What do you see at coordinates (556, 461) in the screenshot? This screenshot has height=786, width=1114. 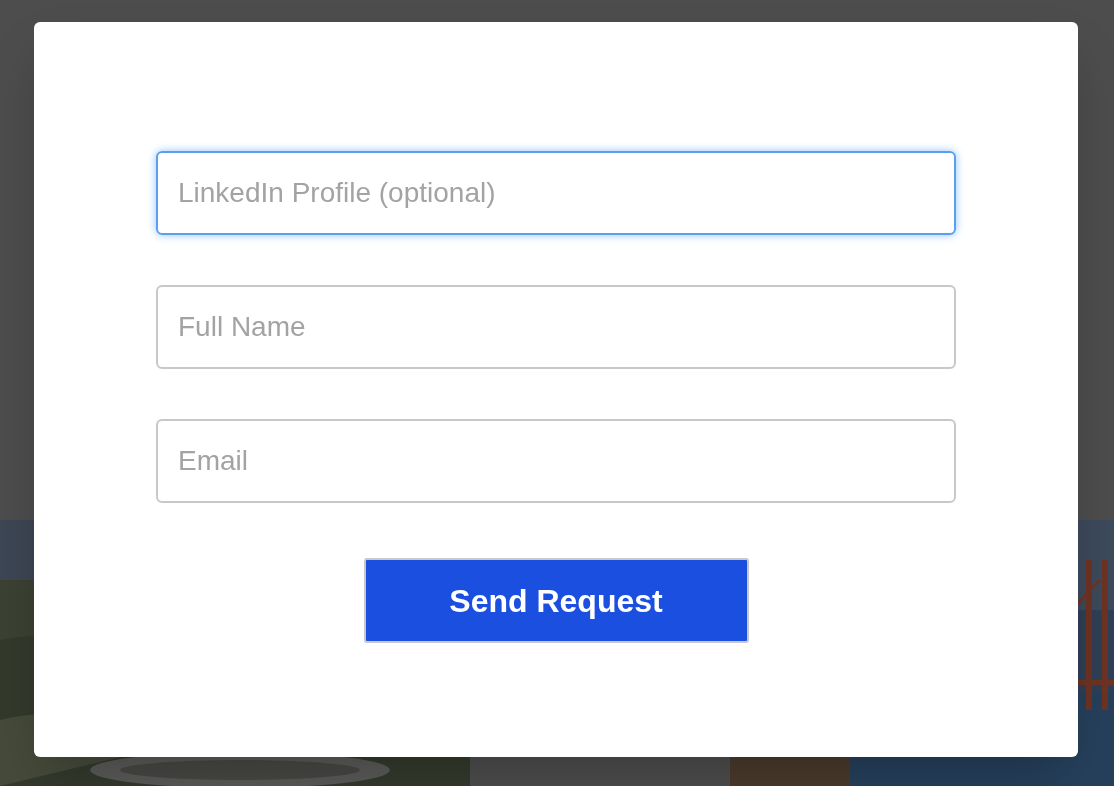 I see `input-field: Email` at bounding box center [556, 461].